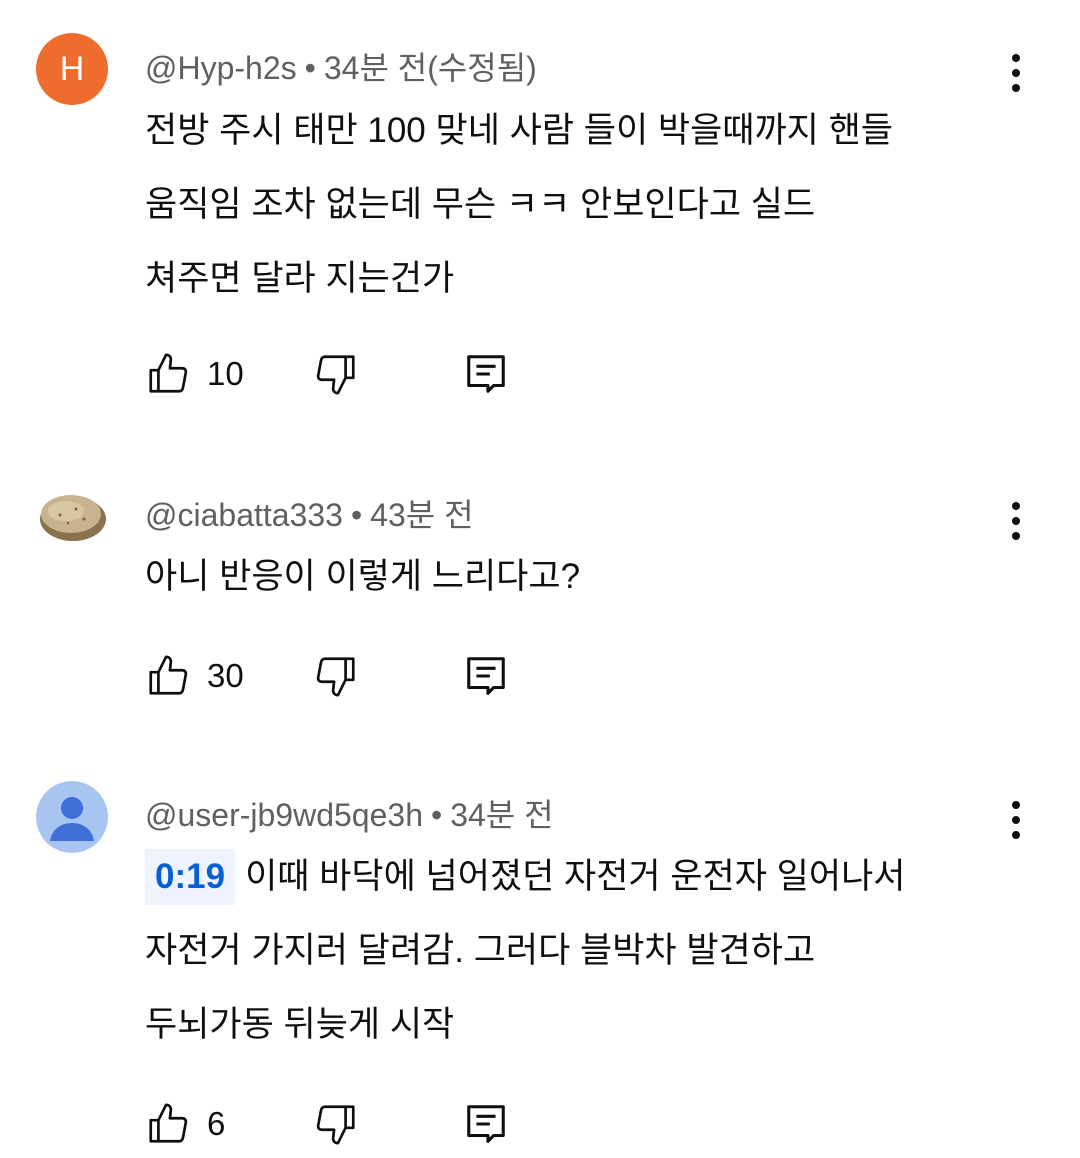  Describe the element at coordinates (430, 68) in the screenshot. I see `comment-time: 34분 전(수정됨)` at that location.